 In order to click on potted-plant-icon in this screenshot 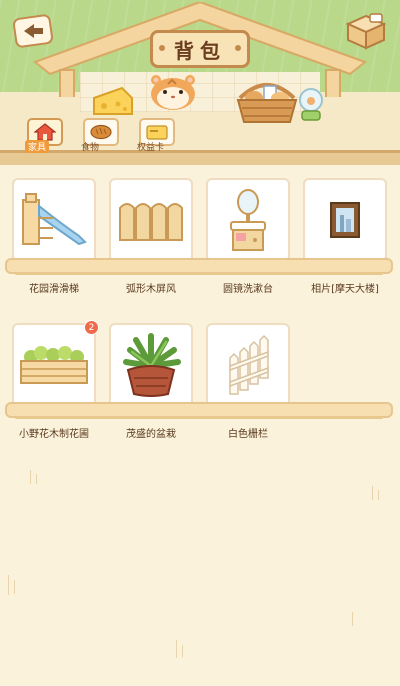, I will do `click(152, 365)`.